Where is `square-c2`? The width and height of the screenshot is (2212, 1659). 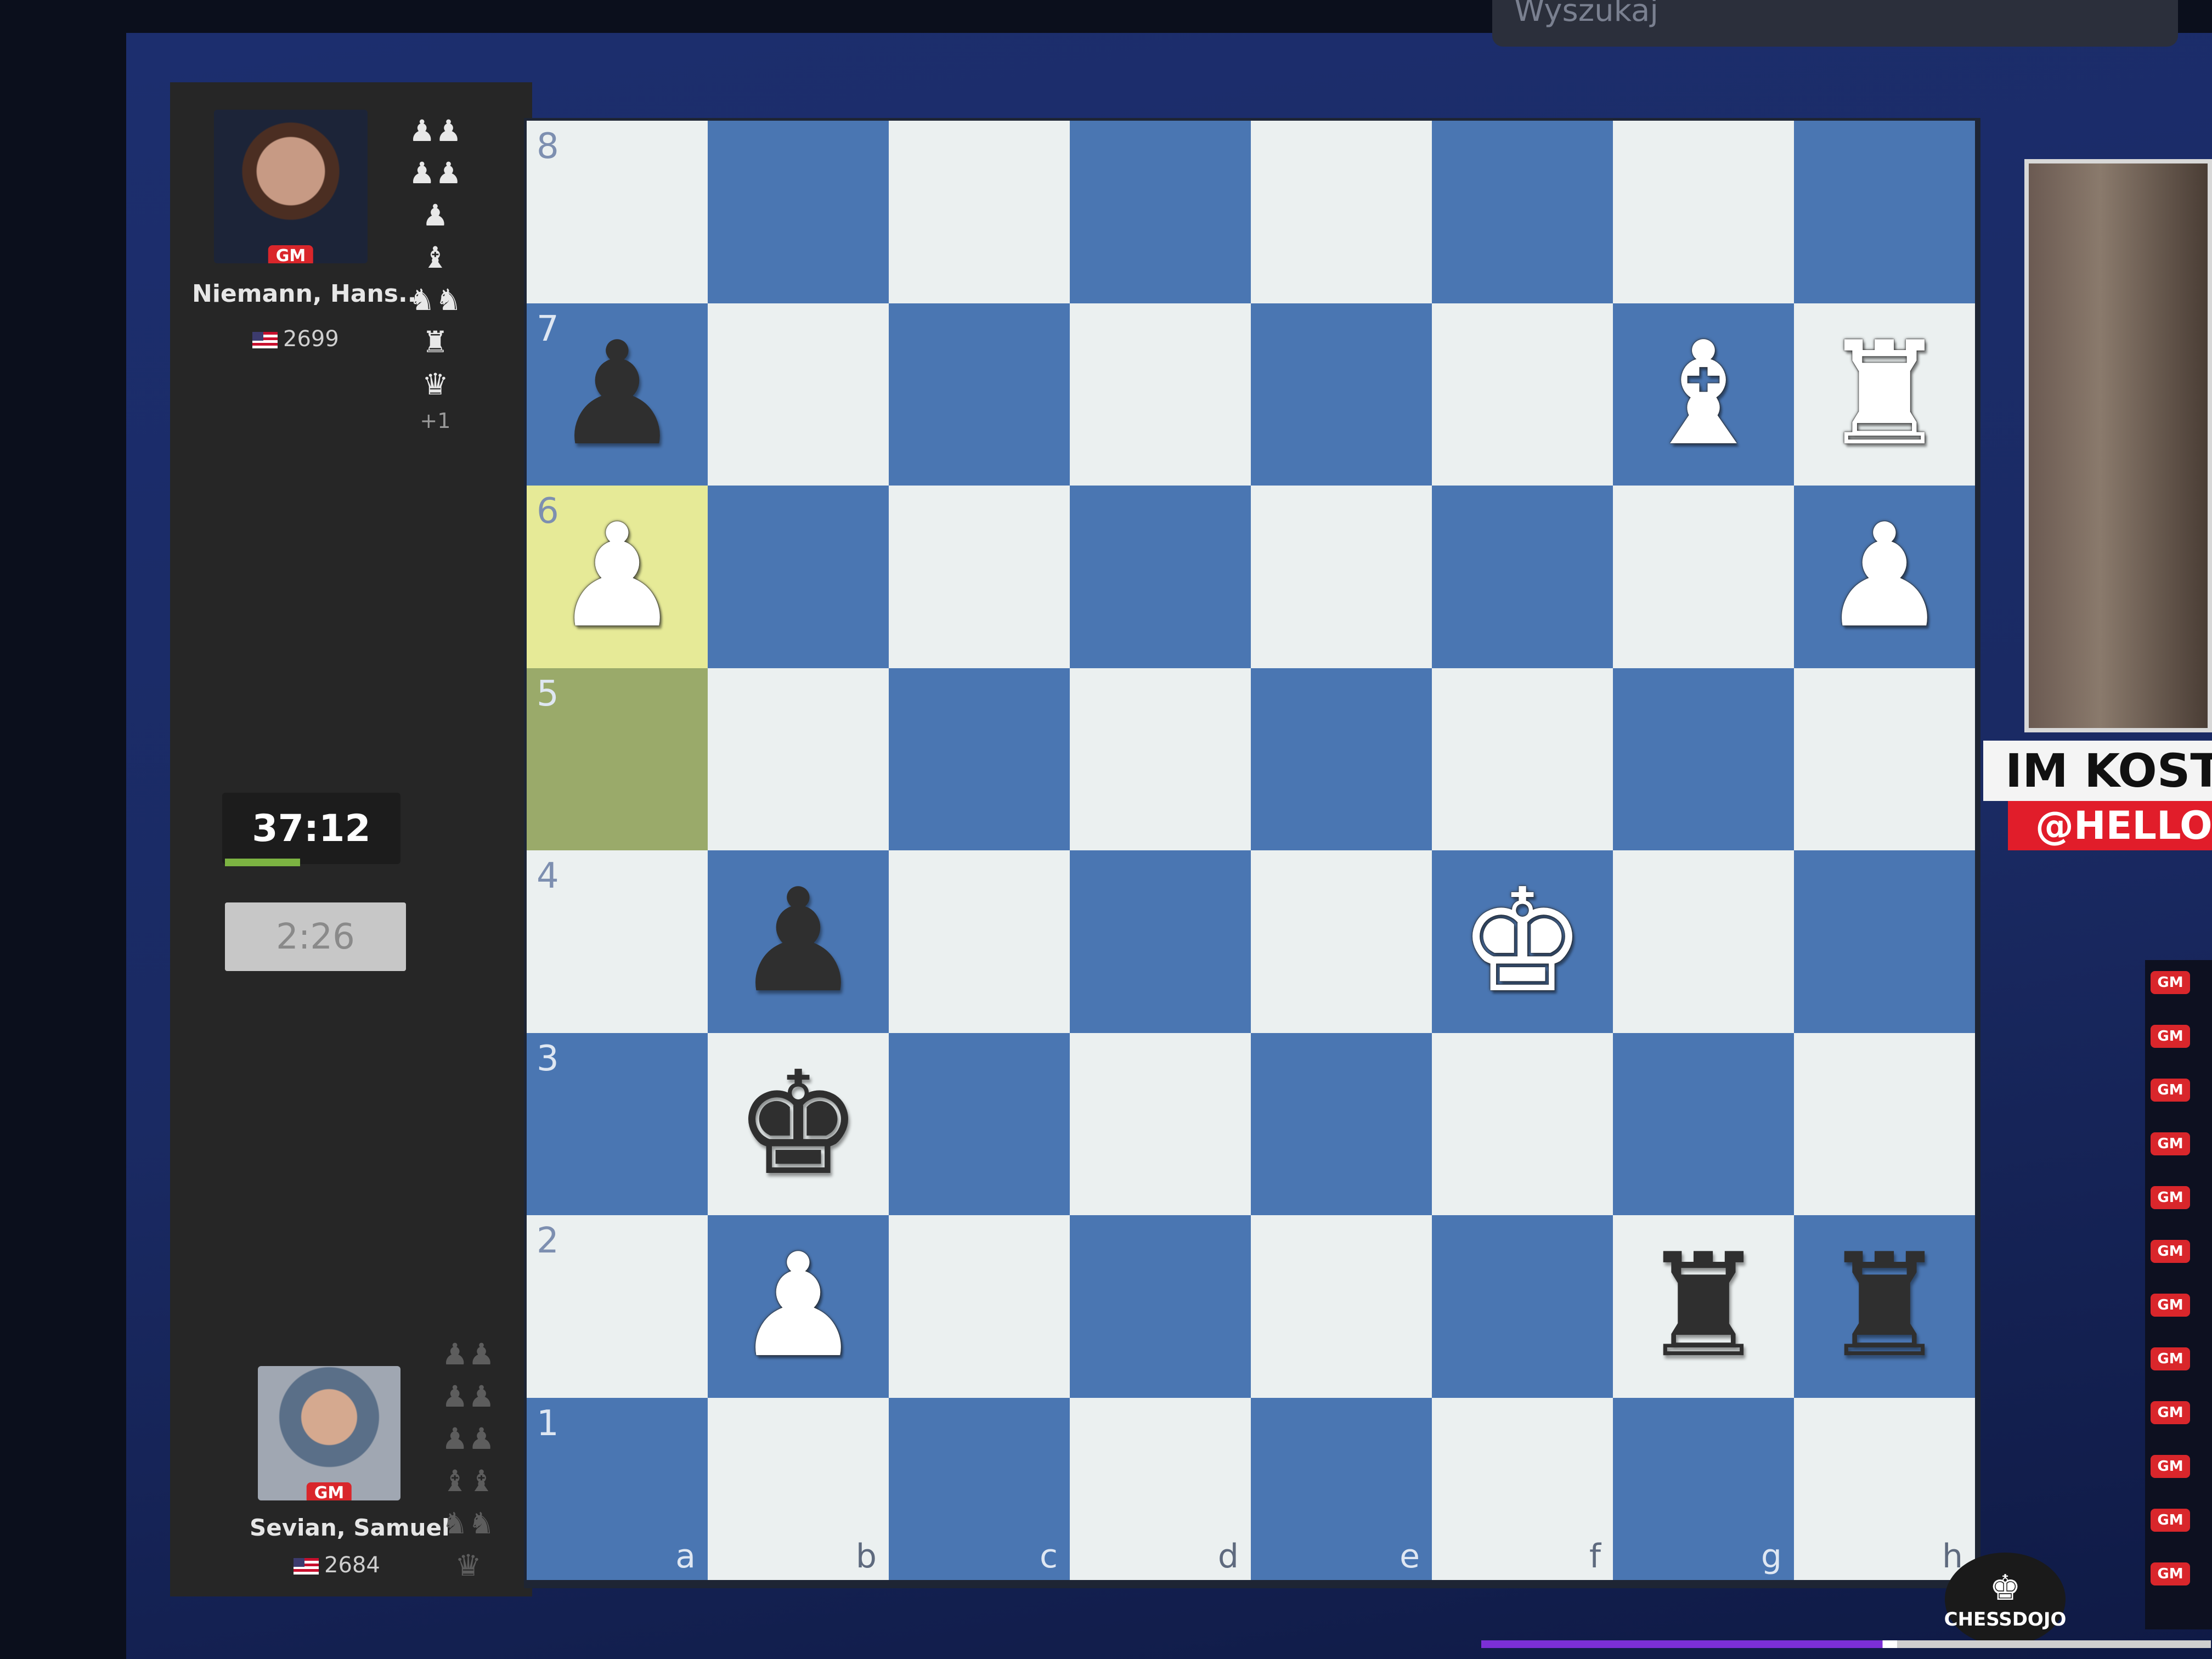
square-c2 is located at coordinates (979, 1307).